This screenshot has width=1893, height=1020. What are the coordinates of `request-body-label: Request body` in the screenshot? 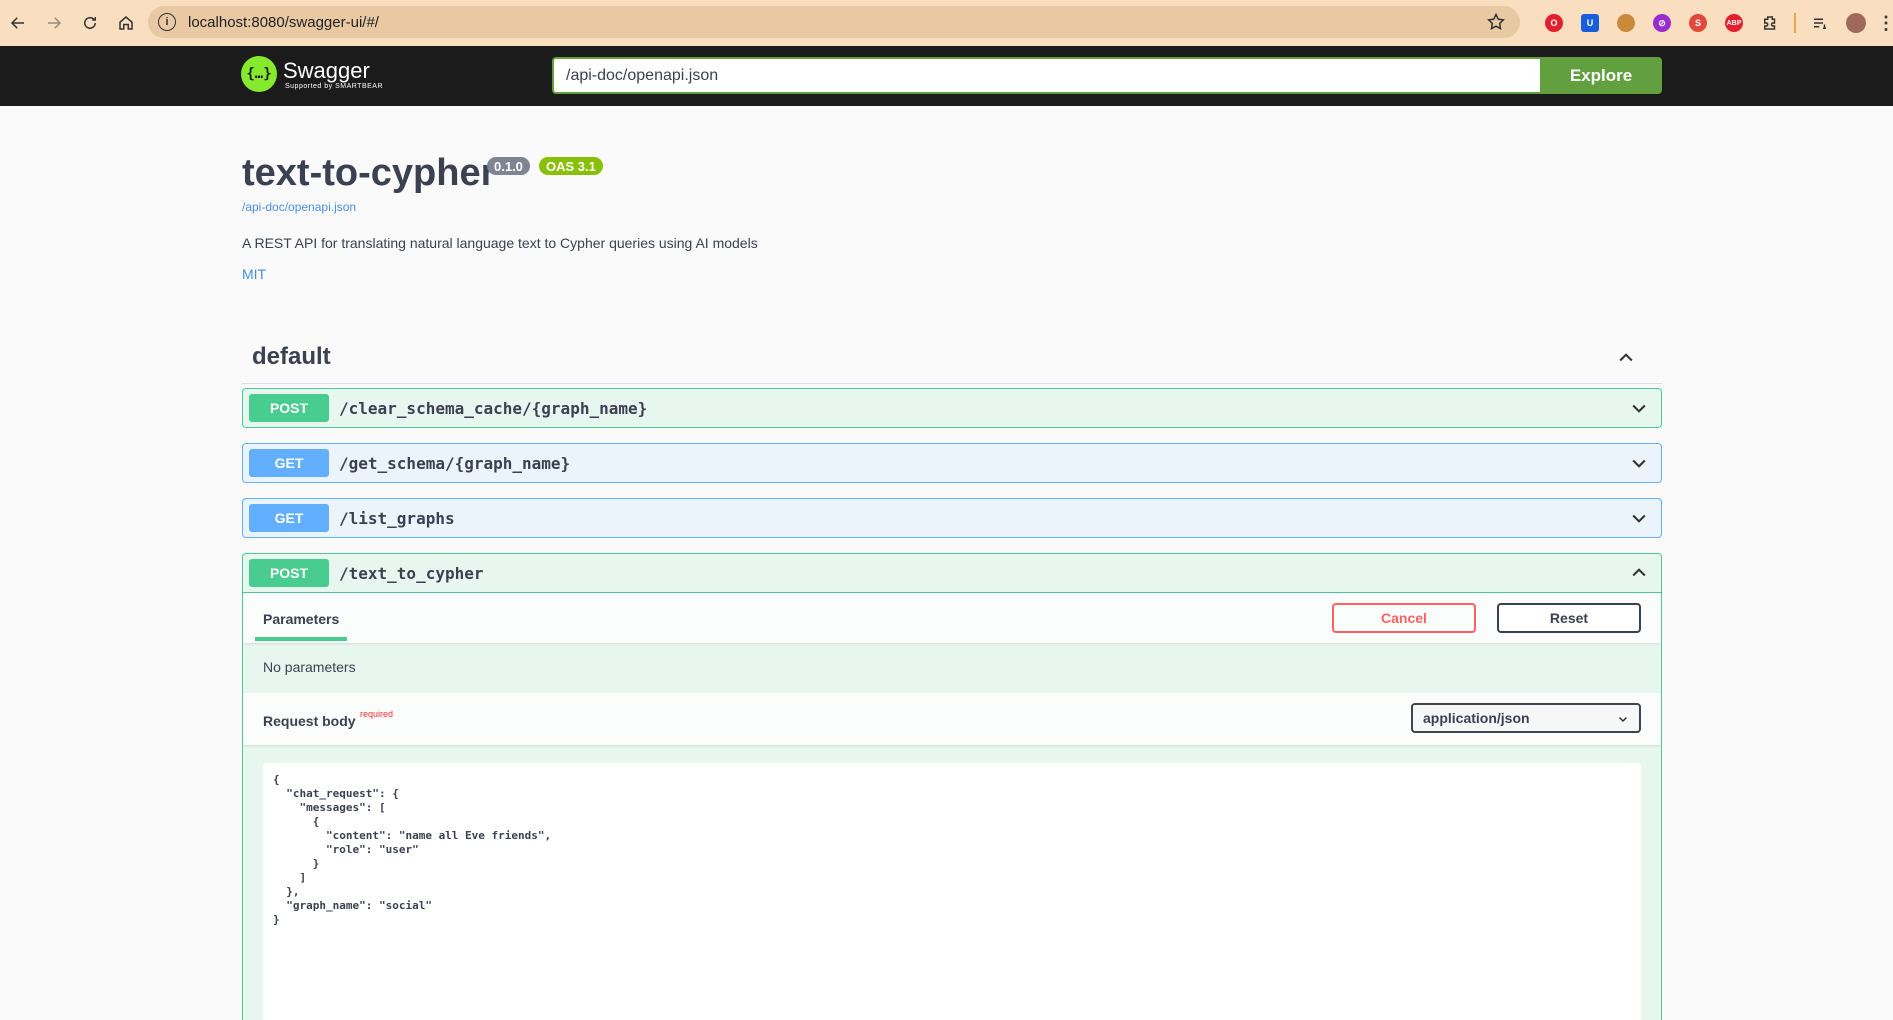 It's located at (309, 721).